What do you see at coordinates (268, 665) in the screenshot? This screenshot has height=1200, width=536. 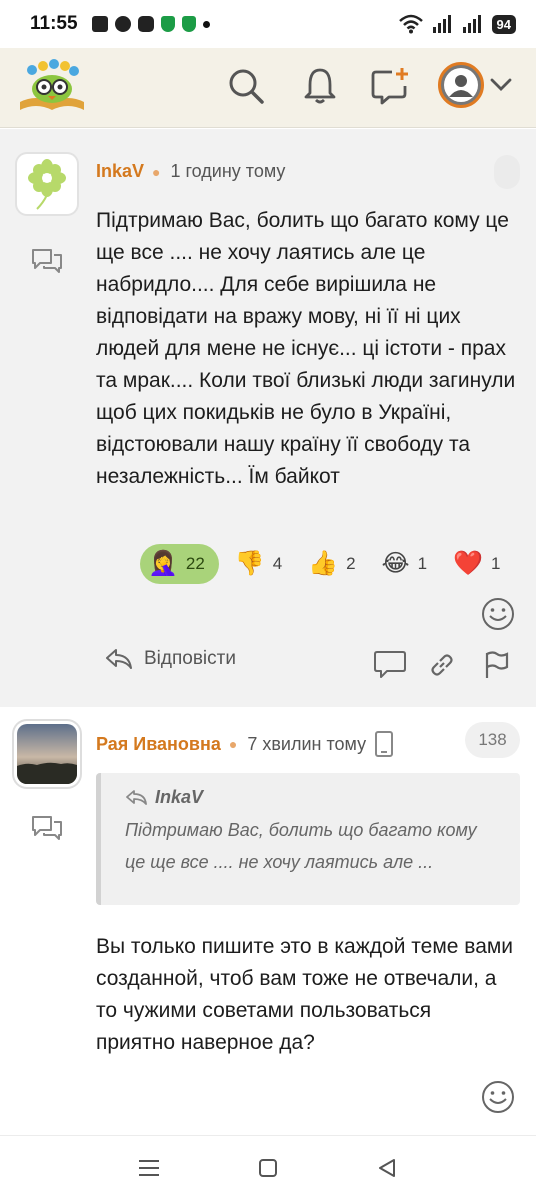 I see `comment-actions: Відповісти` at bounding box center [268, 665].